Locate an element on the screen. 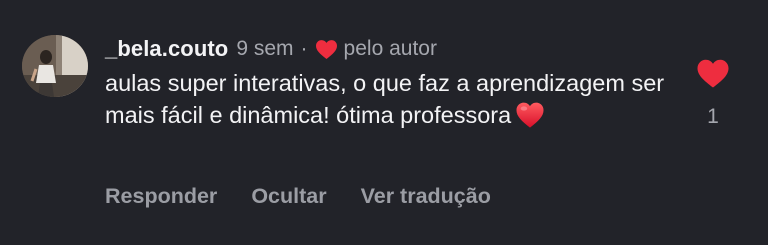 This screenshot has width=768, height=245. hide-button: Ocultar is located at coordinates (288, 196).